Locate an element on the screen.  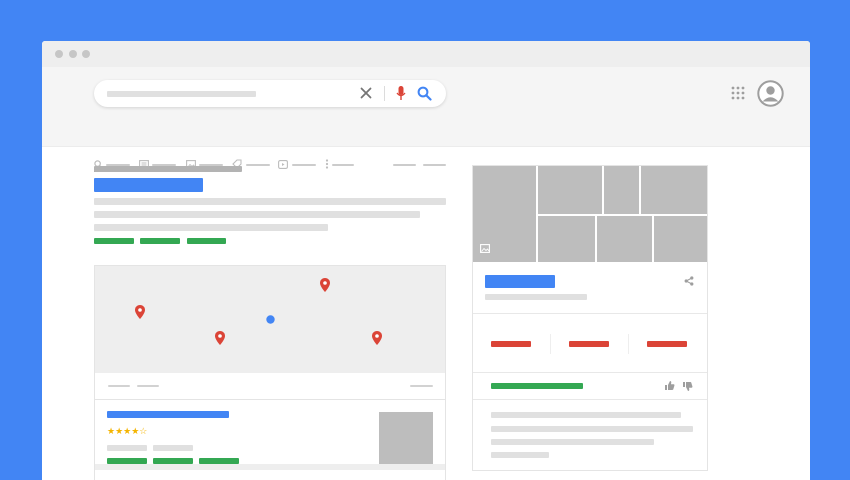
image-collage is located at coordinates (590, 214).